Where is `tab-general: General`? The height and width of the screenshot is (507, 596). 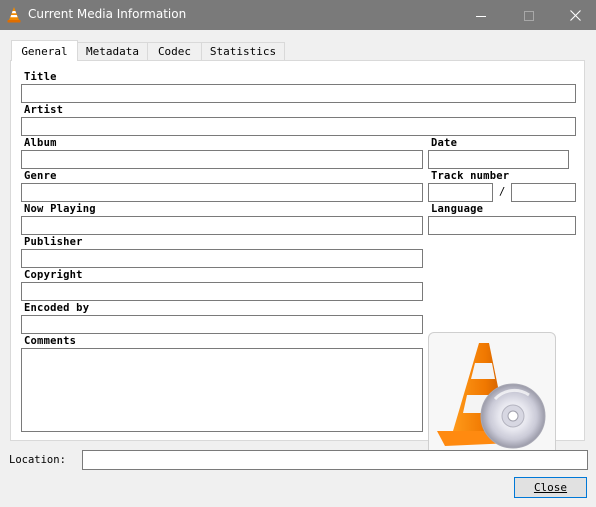 tab-general: General is located at coordinates (44, 50).